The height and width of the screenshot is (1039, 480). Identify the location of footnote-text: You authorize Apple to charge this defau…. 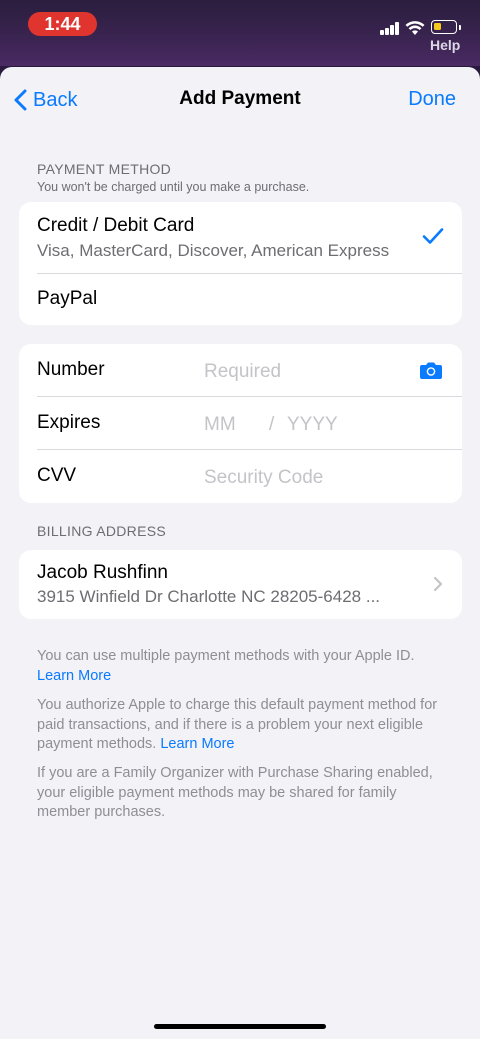
(237, 724).